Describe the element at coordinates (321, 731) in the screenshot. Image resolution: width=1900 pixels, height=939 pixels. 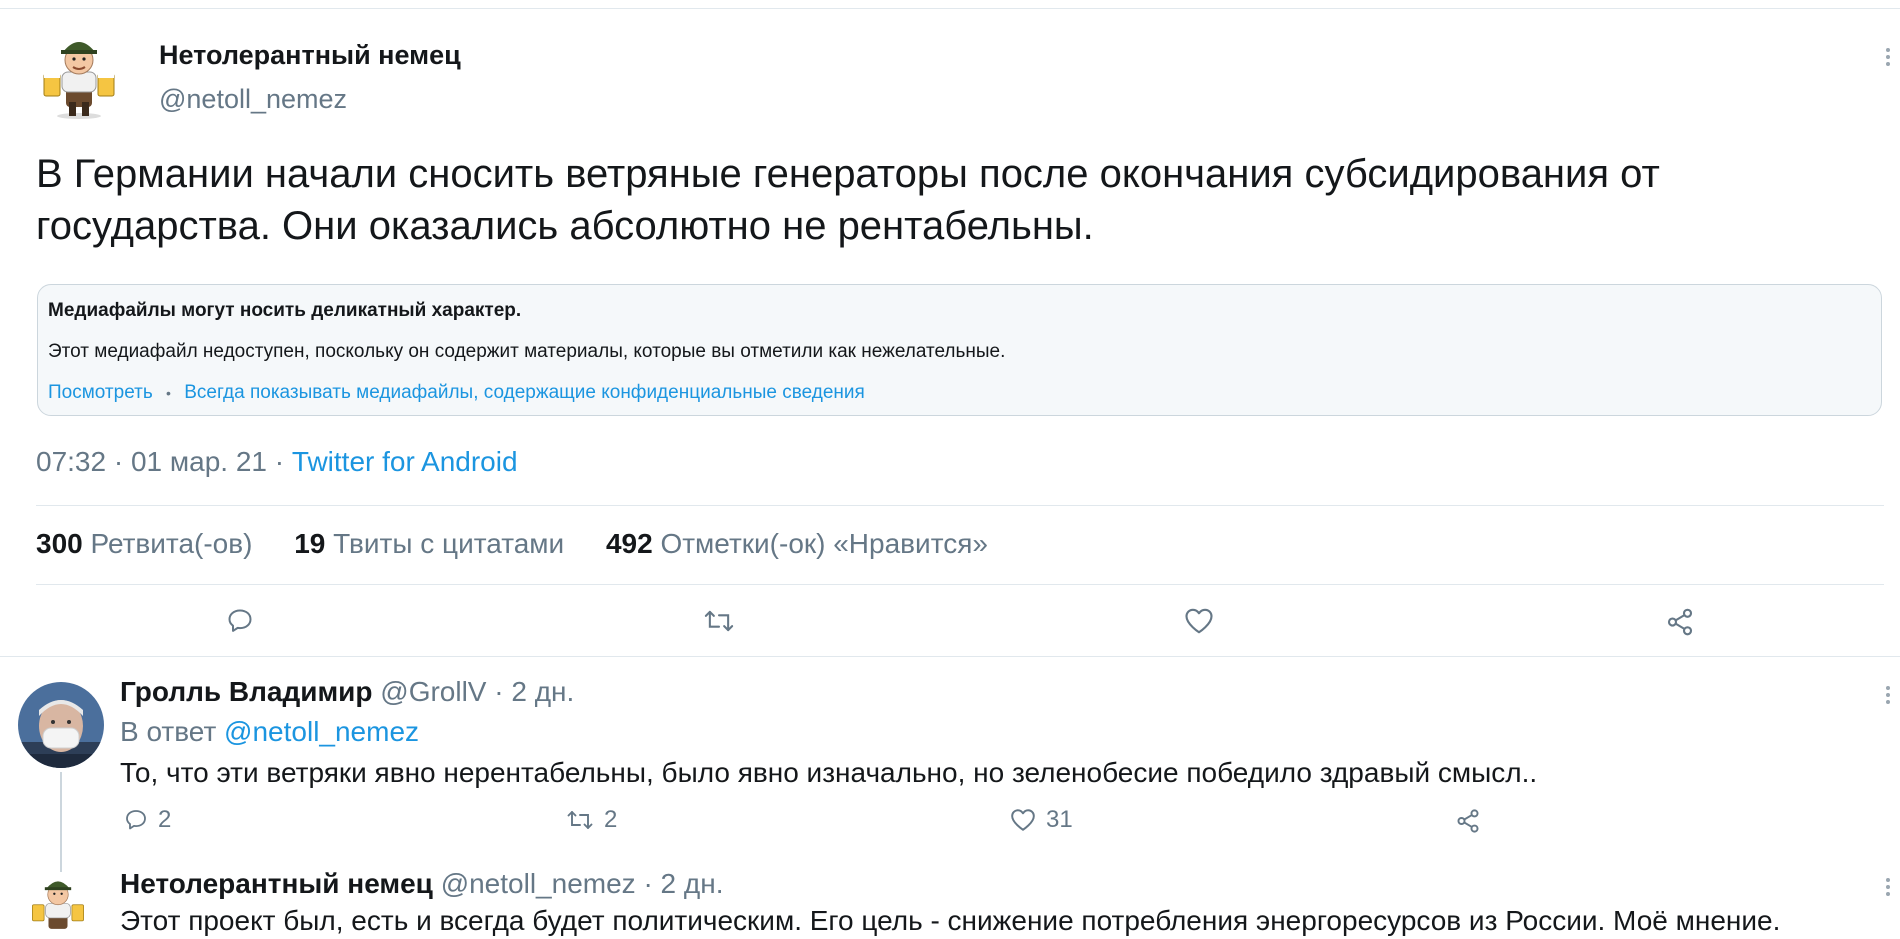
I see `in-reply-to-handle: @netoll_nemez` at that location.